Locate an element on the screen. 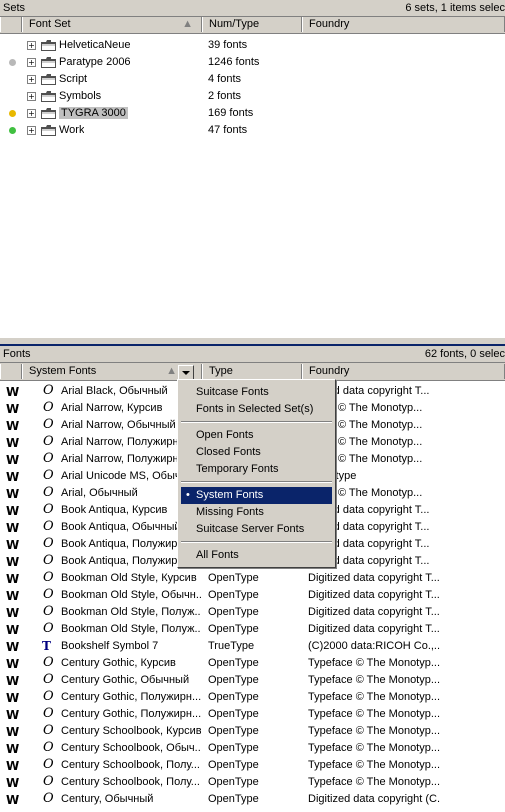  menu-item-label: Closed Fonts is located at coordinates (228, 452).